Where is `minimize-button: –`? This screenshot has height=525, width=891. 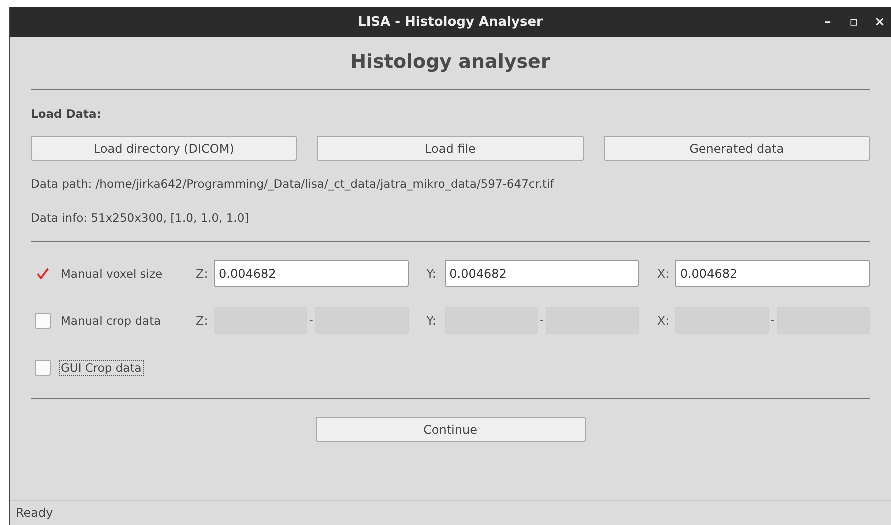 minimize-button: – is located at coordinates (828, 22).